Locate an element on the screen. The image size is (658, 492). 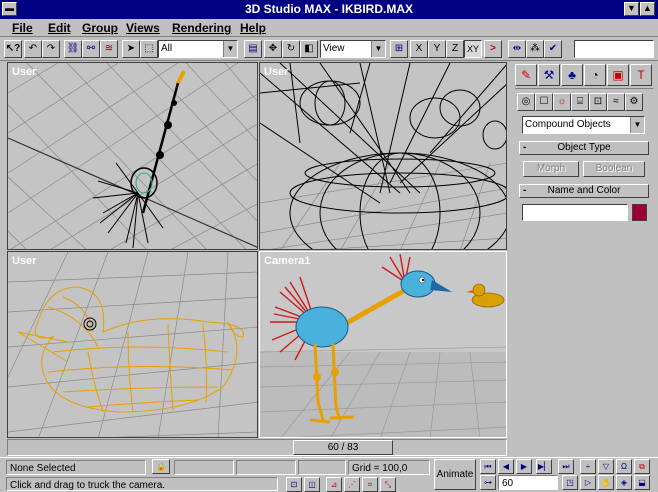
align-icon: ✔ is located at coordinates (553, 49).